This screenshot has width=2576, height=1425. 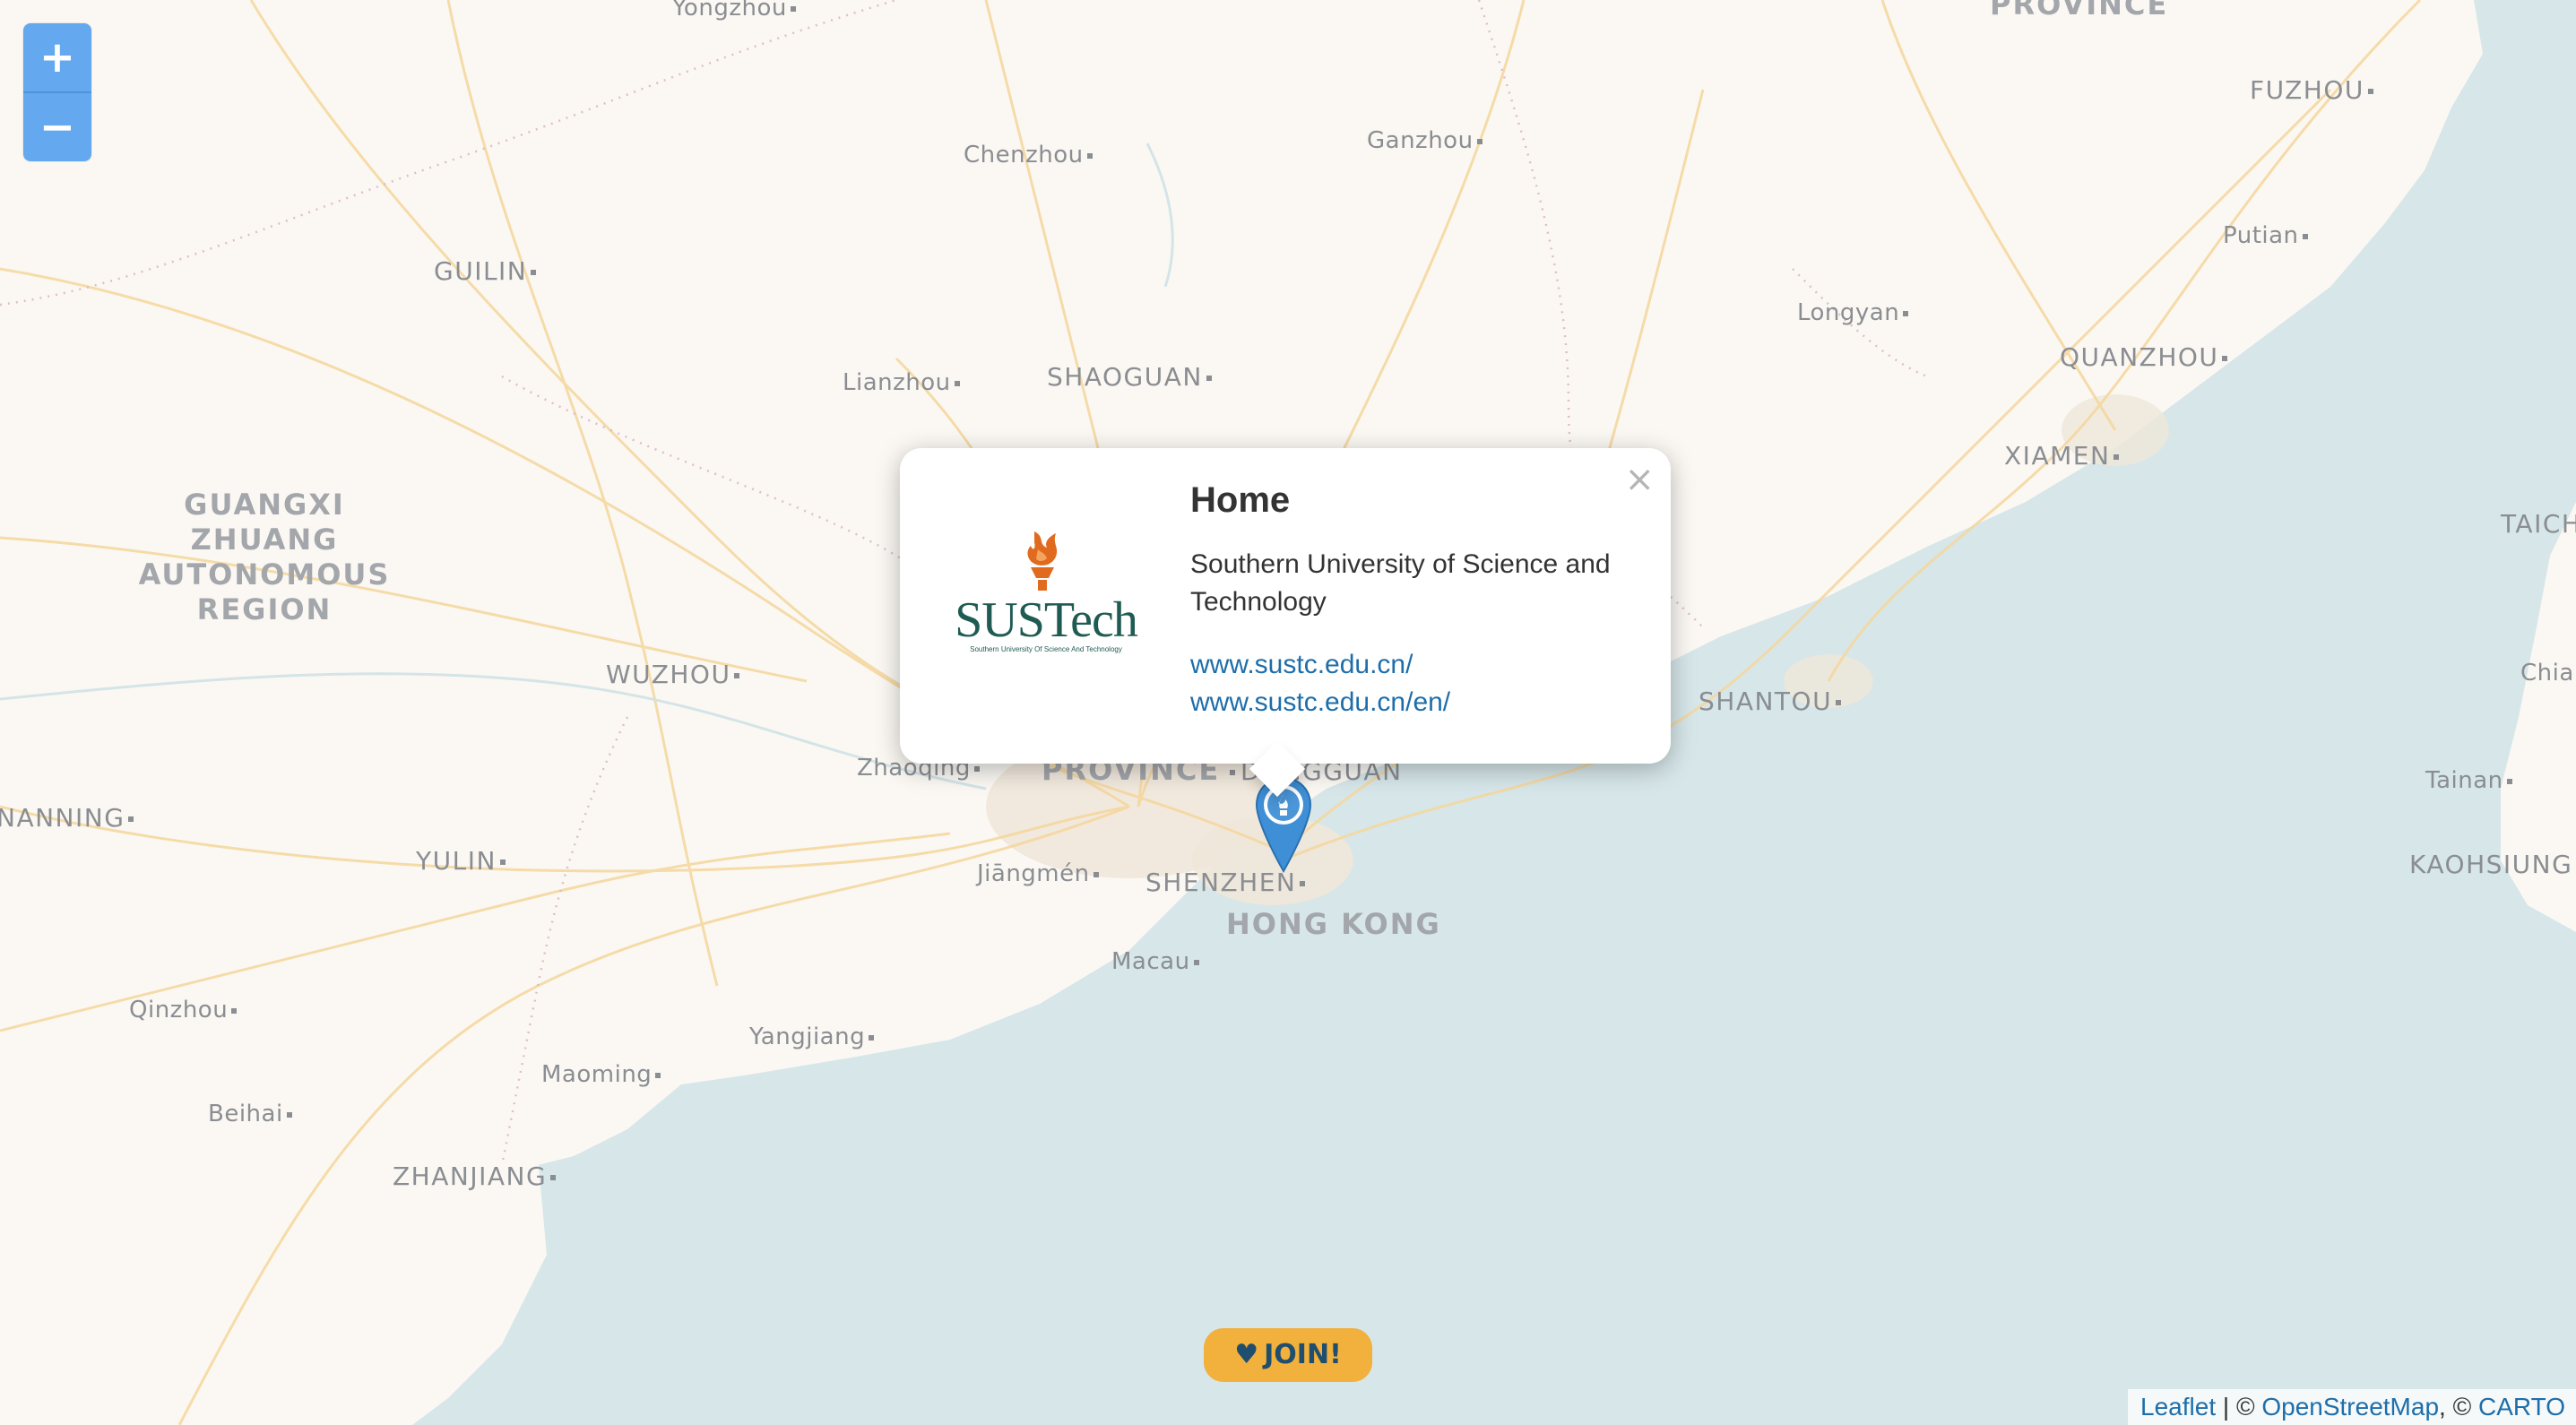 What do you see at coordinates (2079, 11) in the screenshot?
I see `place-label: PROVINCE` at bounding box center [2079, 11].